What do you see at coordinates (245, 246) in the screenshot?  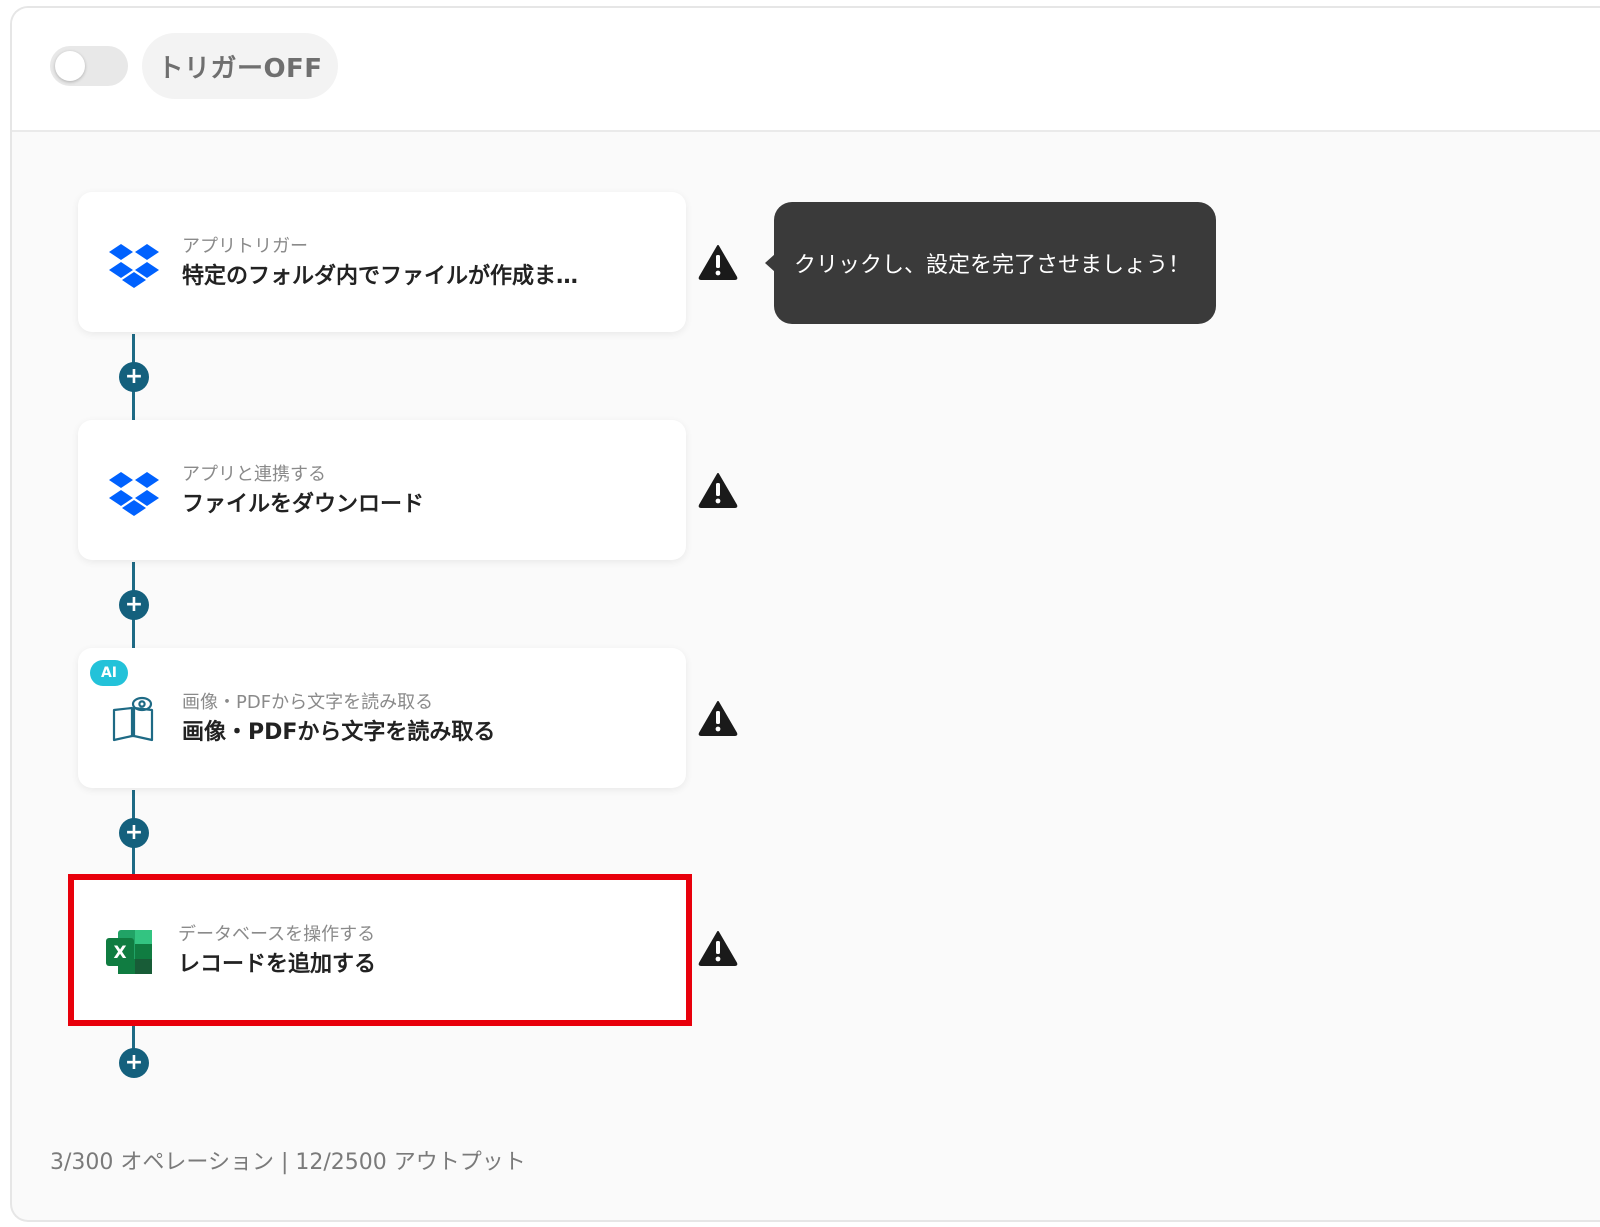 I see `step-category: アプリトリガー` at bounding box center [245, 246].